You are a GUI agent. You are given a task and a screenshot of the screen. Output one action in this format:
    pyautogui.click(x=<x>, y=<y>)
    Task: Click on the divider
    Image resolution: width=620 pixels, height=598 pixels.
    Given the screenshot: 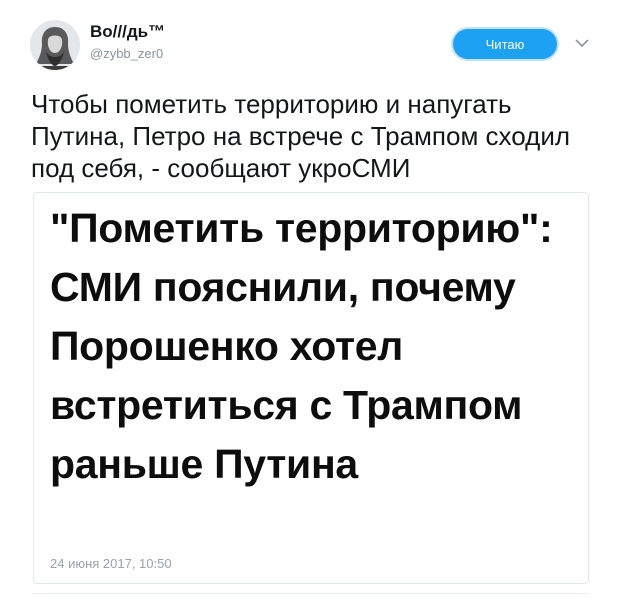 What is the action you would take?
    pyautogui.click(x=311, y=593)
    